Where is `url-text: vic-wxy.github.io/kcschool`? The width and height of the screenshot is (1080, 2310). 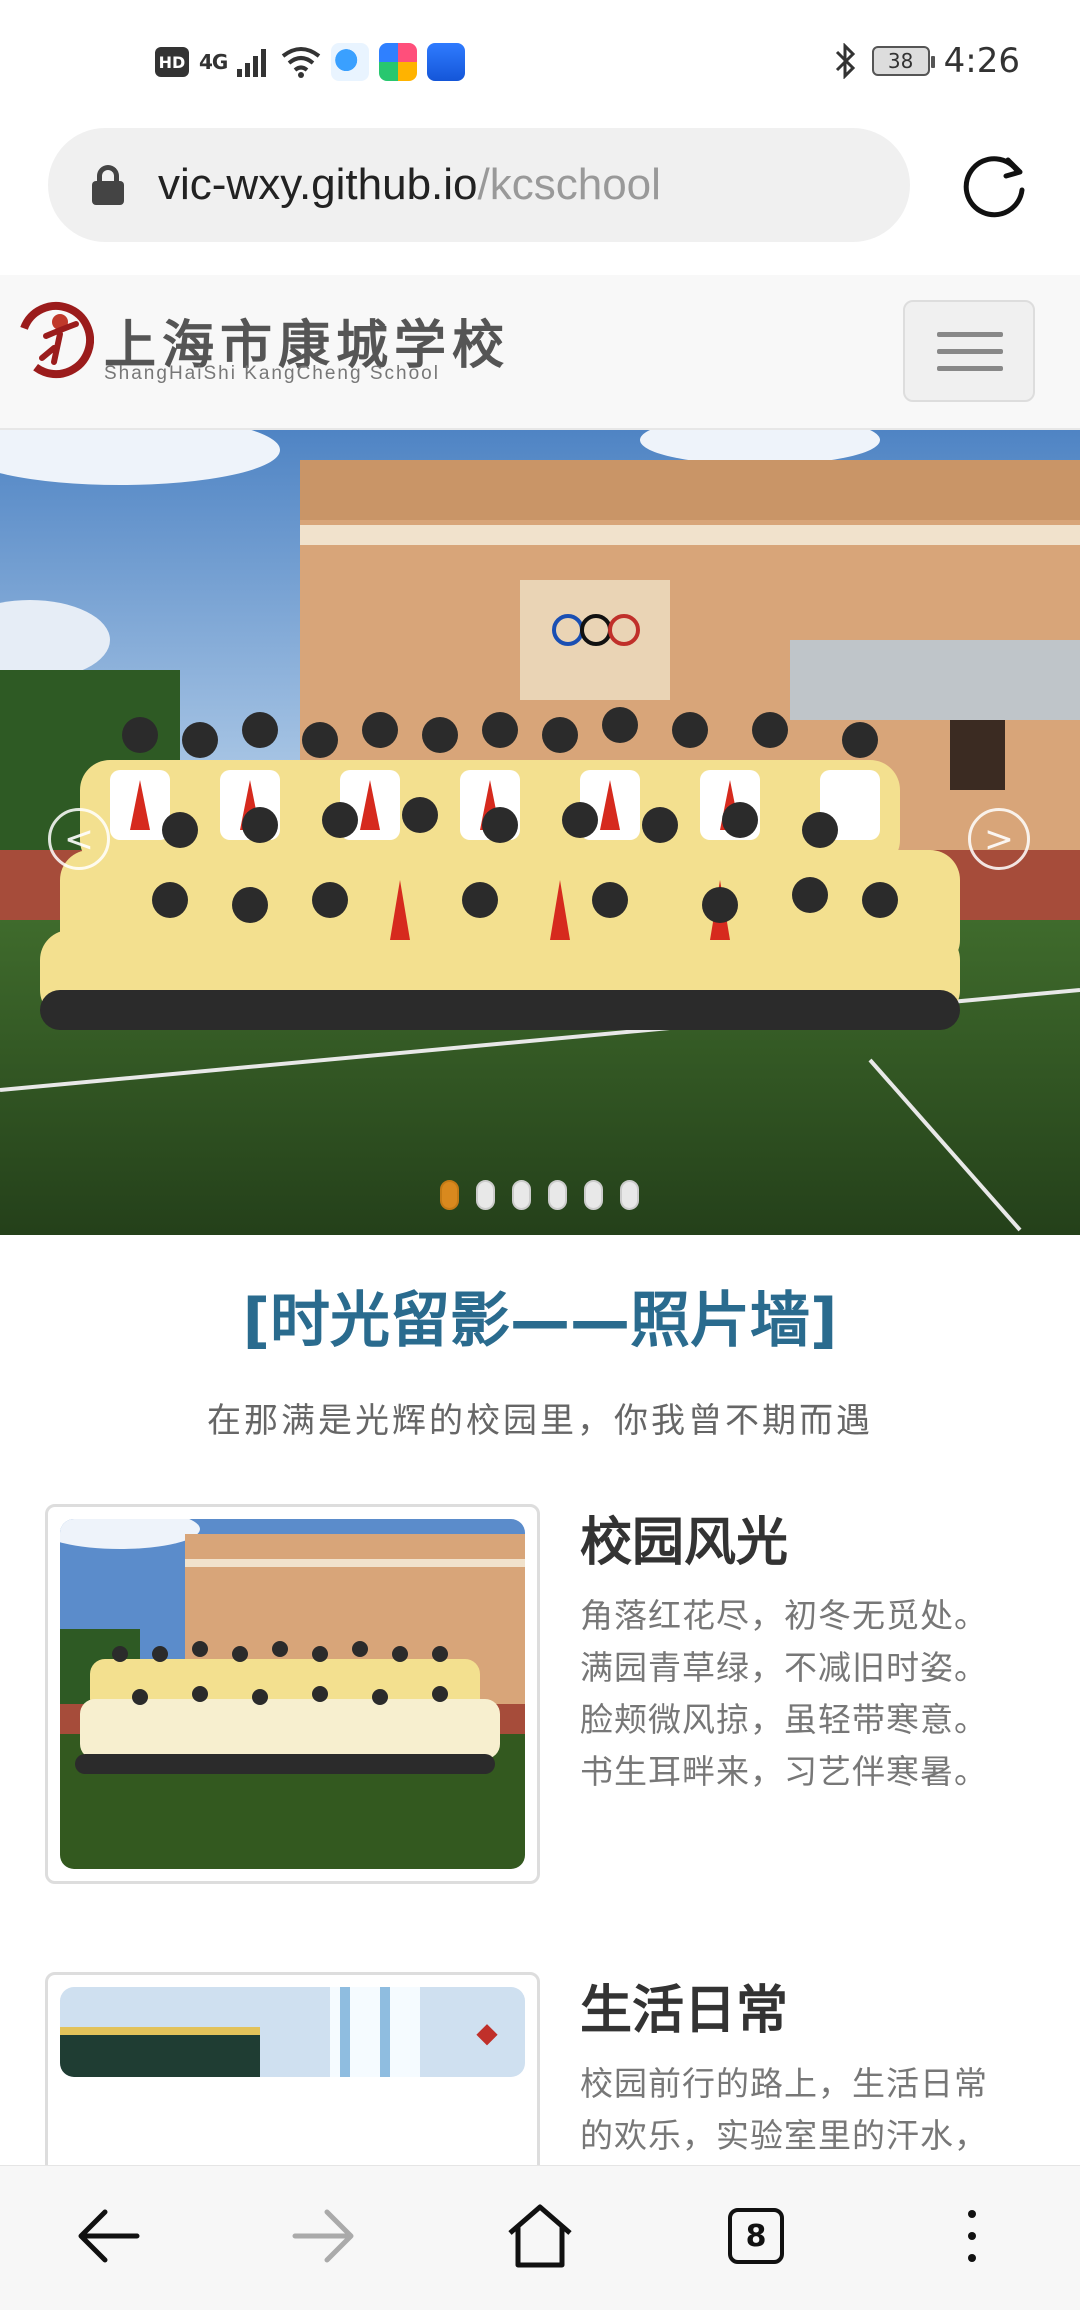 url-text: vic-wxy.github.io/kcschool is located at coordinates (409, 185).